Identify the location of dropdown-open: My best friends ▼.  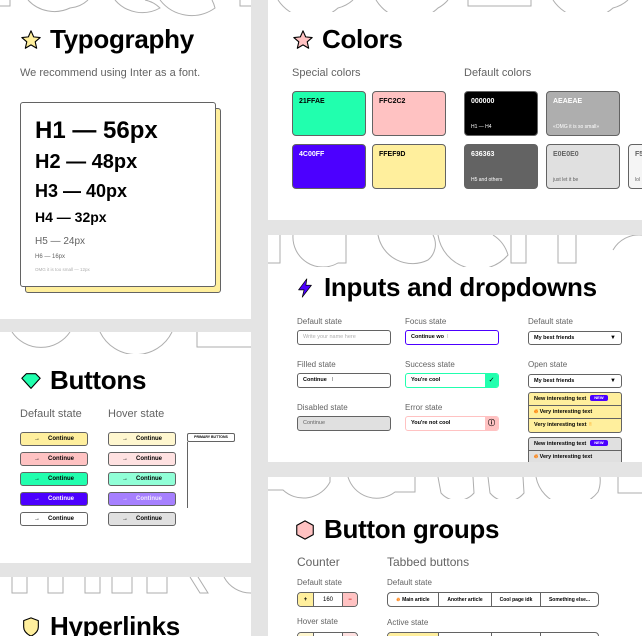
(575, 381).